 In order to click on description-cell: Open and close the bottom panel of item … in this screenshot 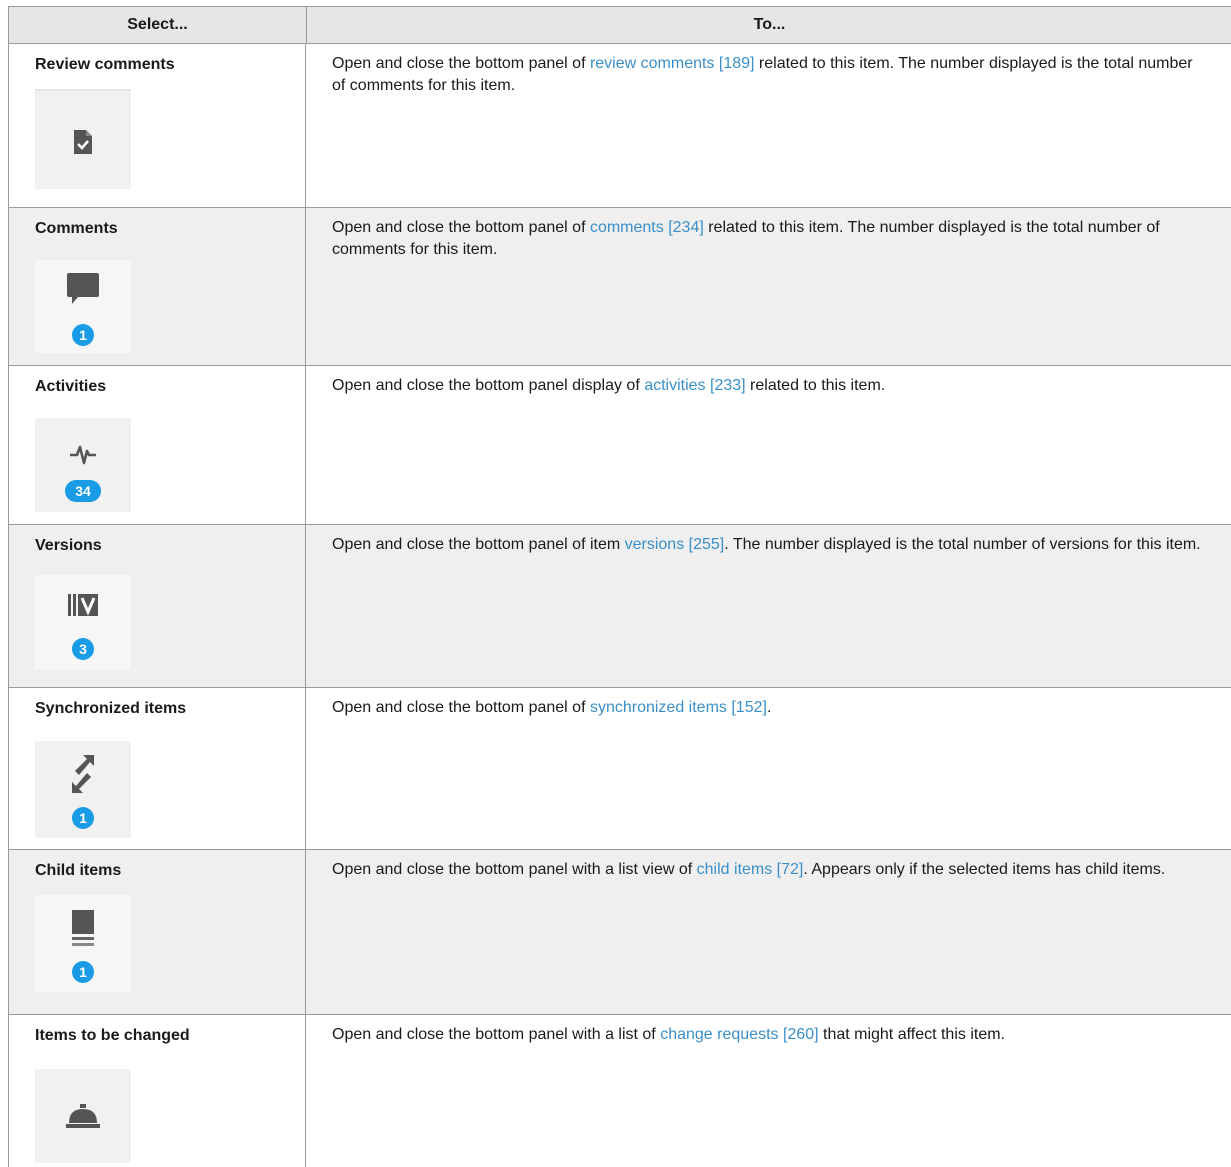, I will do `click(768, 606)`.